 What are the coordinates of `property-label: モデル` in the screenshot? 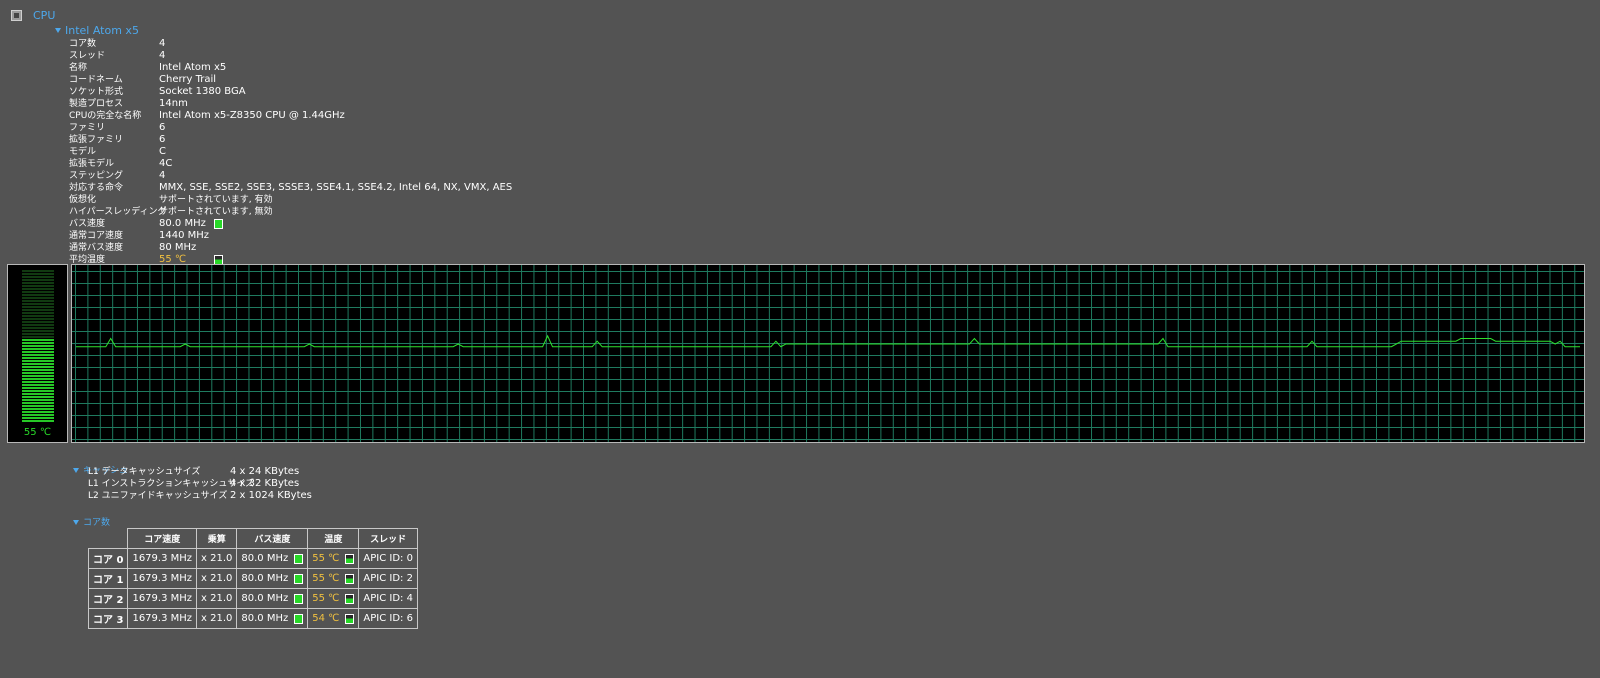 It's located at (83, 152).